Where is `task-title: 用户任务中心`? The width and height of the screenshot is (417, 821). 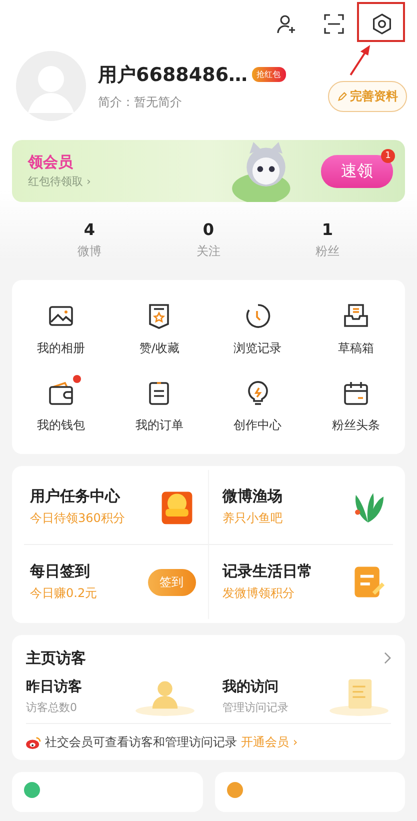 task-title: 用户任务中心 is located at coordinates (77, 496).